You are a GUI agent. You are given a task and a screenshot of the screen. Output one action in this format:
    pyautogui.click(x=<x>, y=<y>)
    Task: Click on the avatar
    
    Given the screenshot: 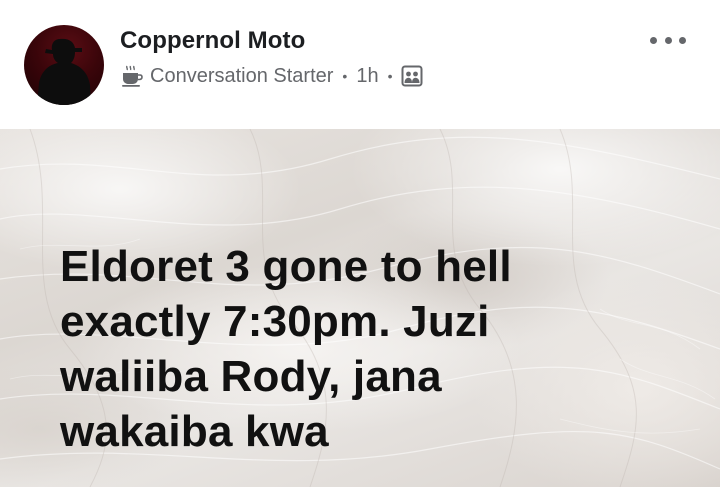 What is the action you would take?
    pyautogui.click(x=64, y=65)
    